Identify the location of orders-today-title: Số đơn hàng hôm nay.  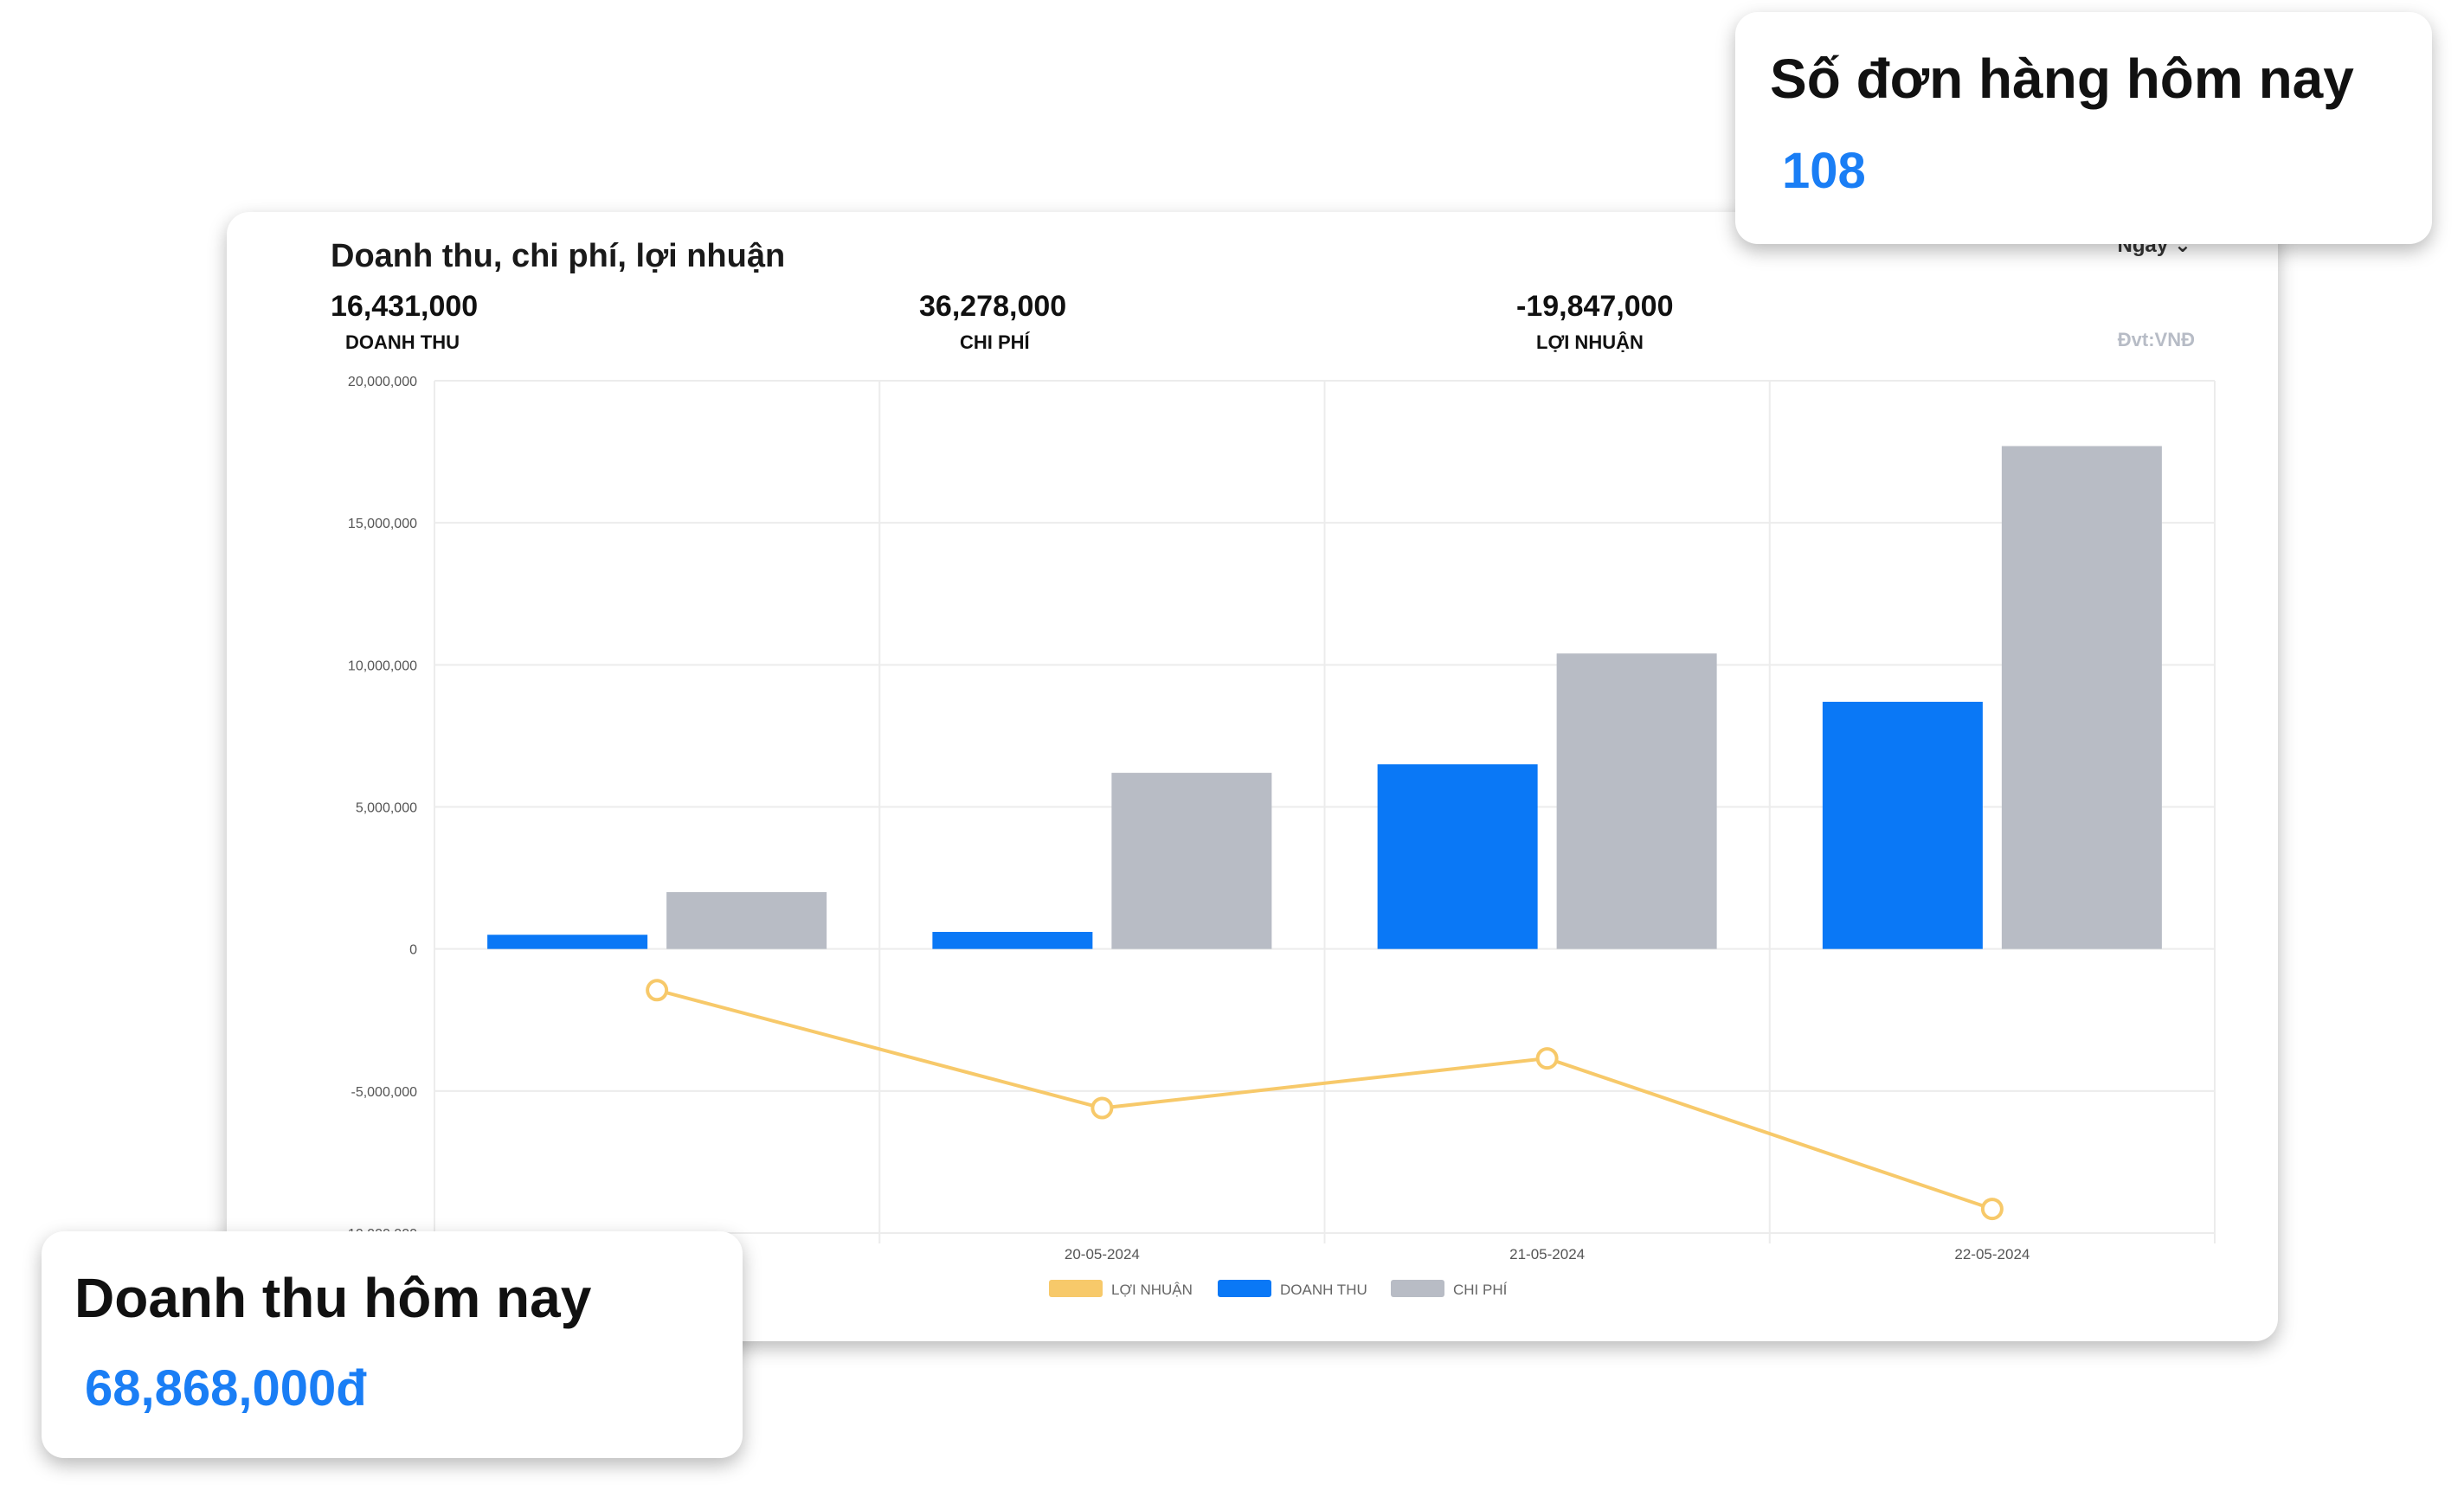
(2062, 79).